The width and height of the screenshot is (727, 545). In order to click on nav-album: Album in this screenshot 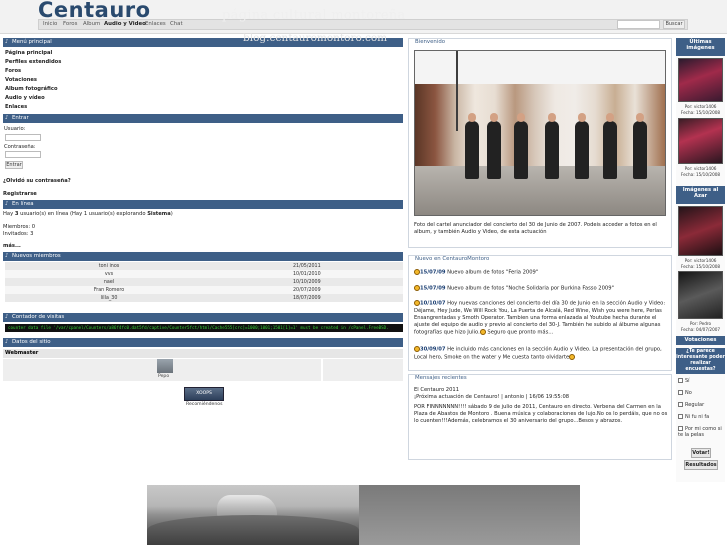, I will do `click(91, 24)`.